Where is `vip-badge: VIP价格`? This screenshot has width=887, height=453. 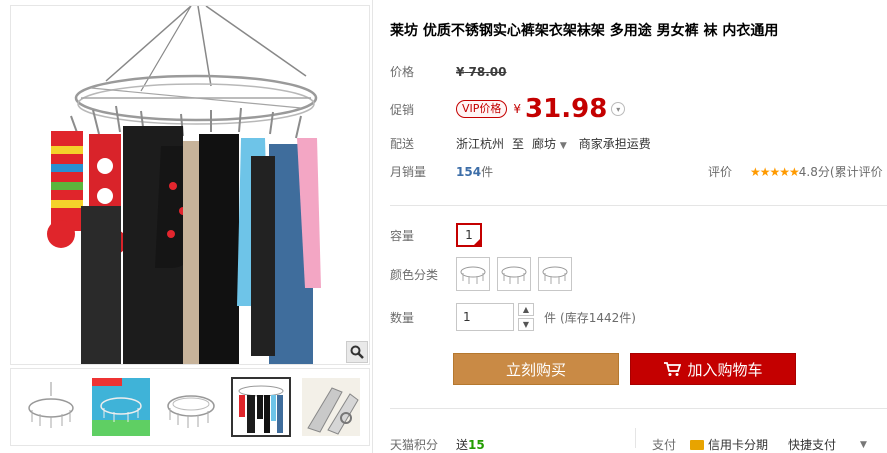
vip-badge: VIP价格 is located at coordinates (482, 109).